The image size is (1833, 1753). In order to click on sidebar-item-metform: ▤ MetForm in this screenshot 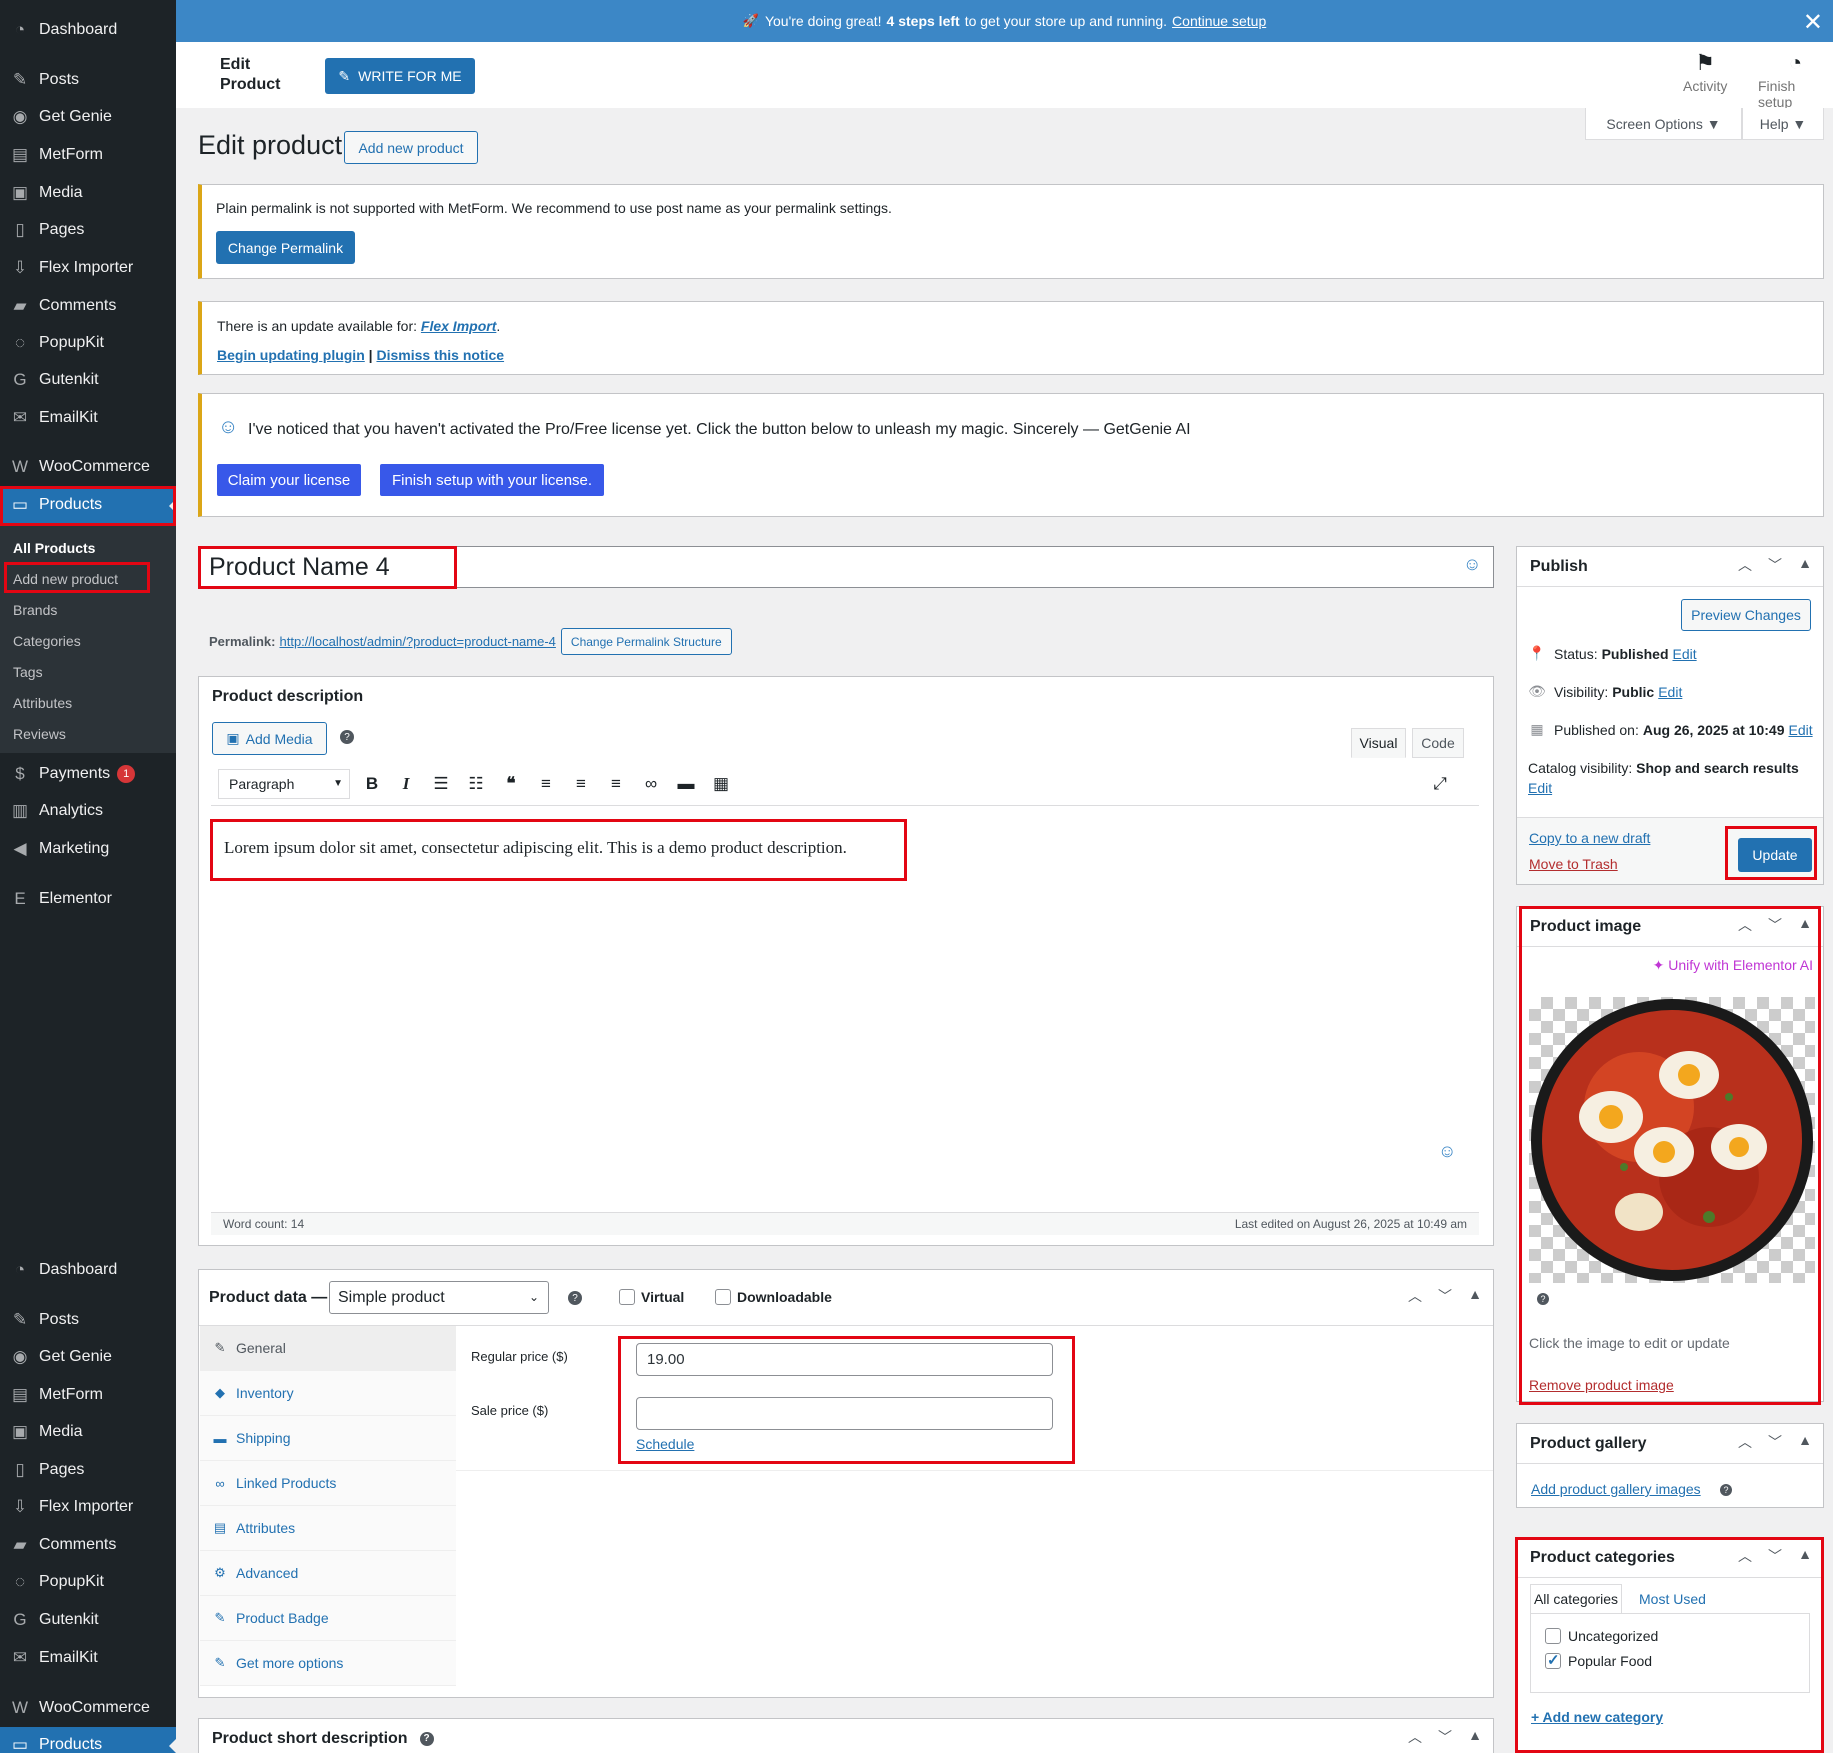, I will do `click(88, 155)`.